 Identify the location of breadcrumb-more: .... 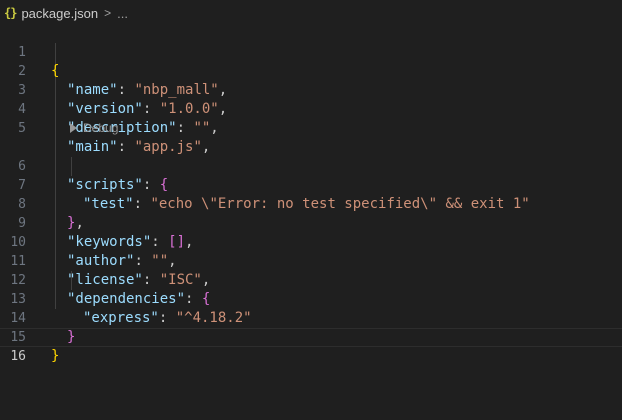
(122, 13).